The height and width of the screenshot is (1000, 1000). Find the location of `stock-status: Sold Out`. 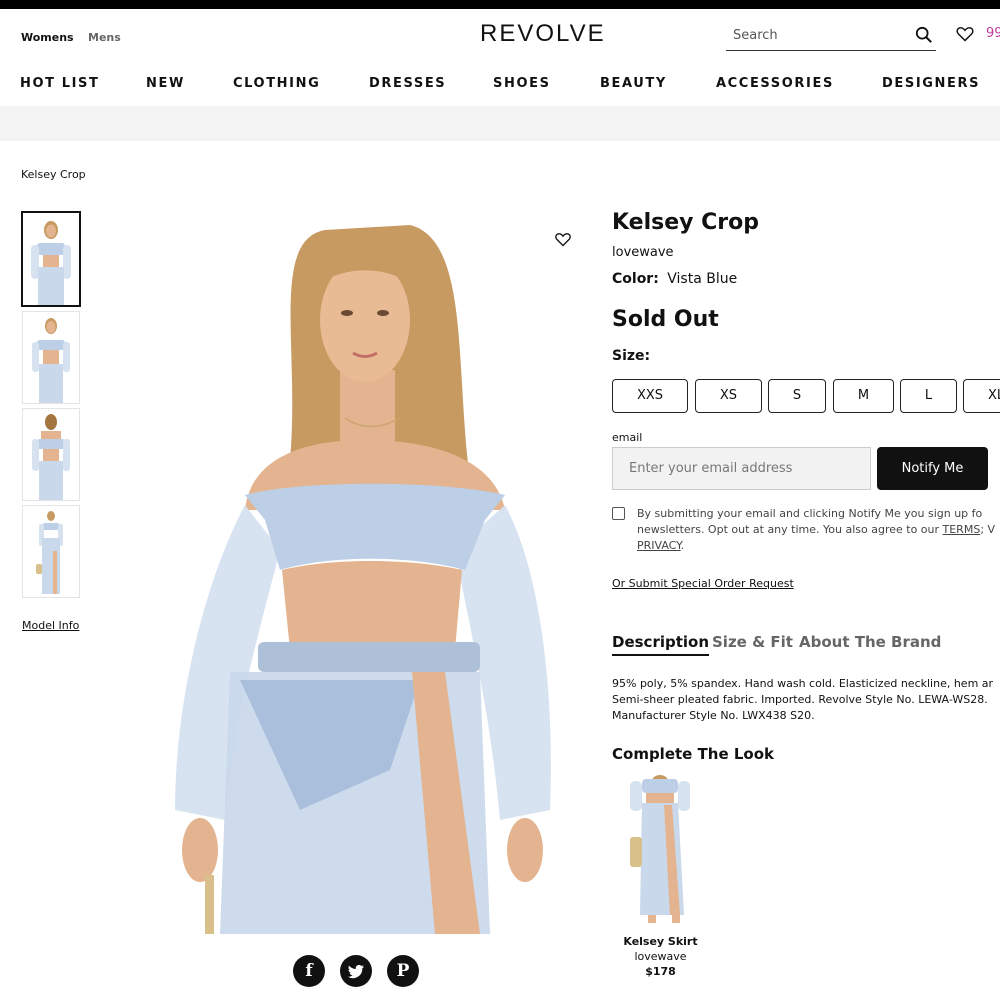

stock-status: Sold Out is located at coordinates (665, 319).